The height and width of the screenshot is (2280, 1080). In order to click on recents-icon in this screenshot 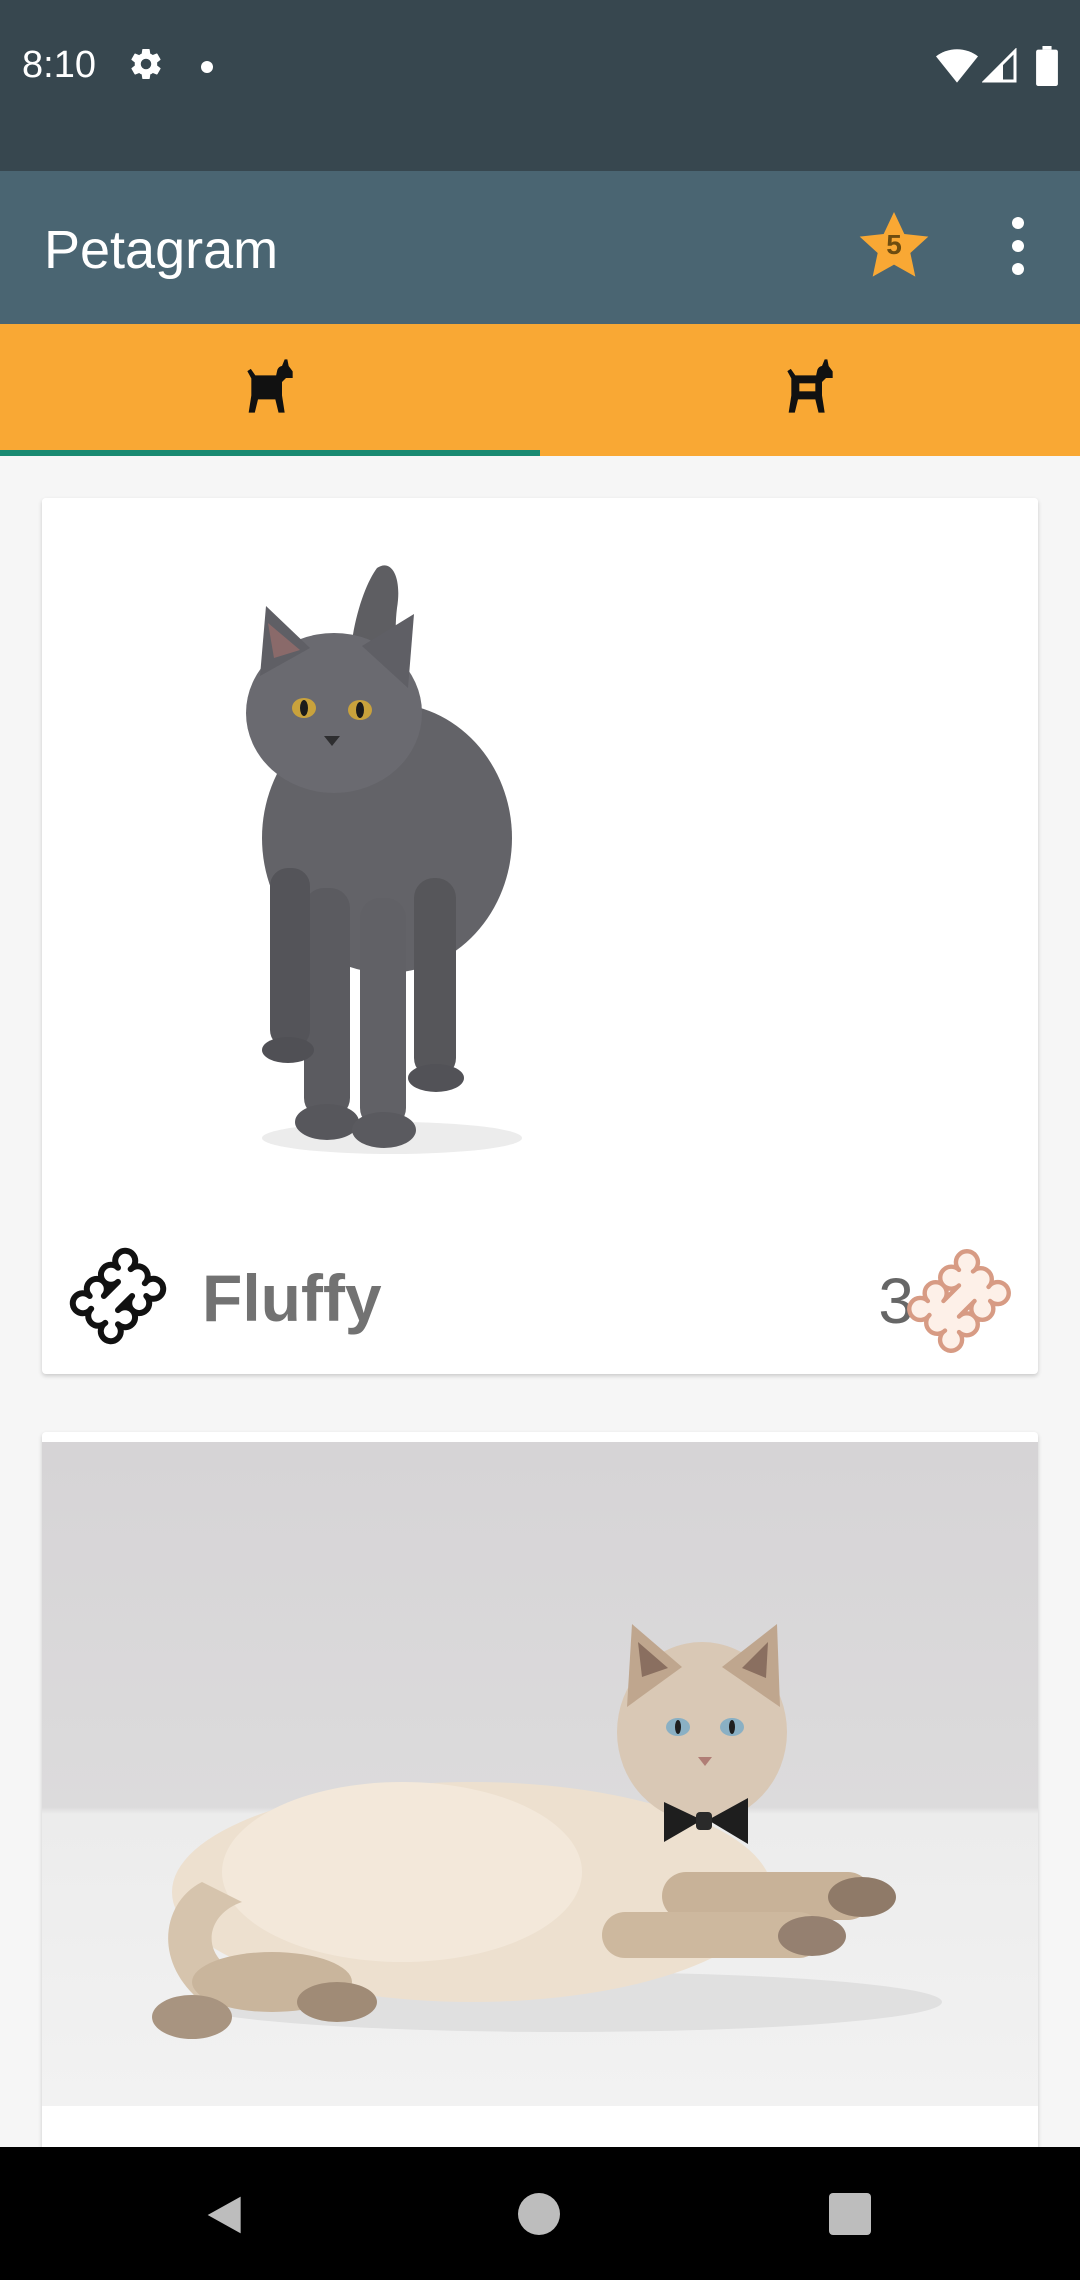, I will do `click(850, 2214)`.